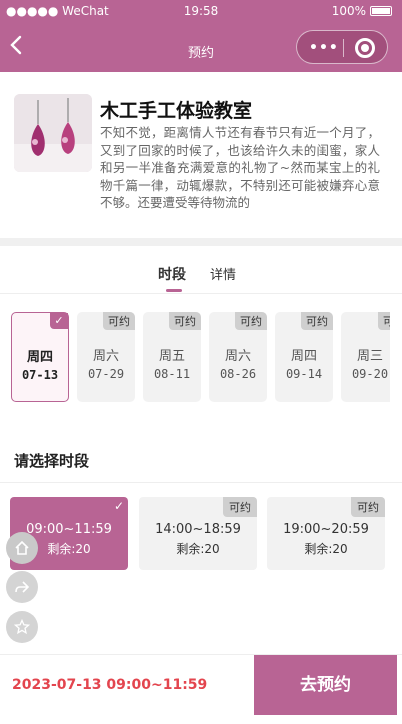 The height and width of the screenshot is (724, 402). Describe the element at coordinates (325, 685) in the screenshot. I see `book-button: 去预约` at that location.